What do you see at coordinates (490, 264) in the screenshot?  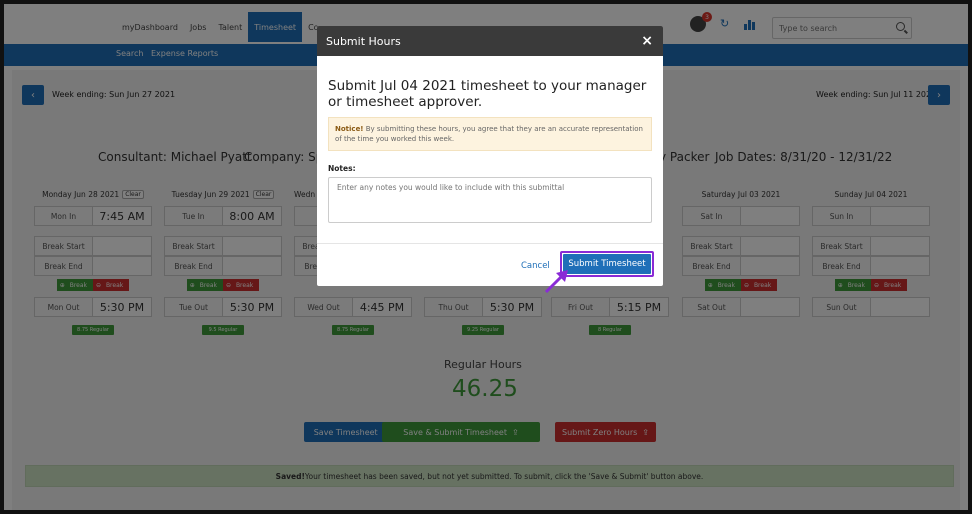 I see `dialog-footer: Cancel Submit Timesheet` at bounding box center [490, 264].